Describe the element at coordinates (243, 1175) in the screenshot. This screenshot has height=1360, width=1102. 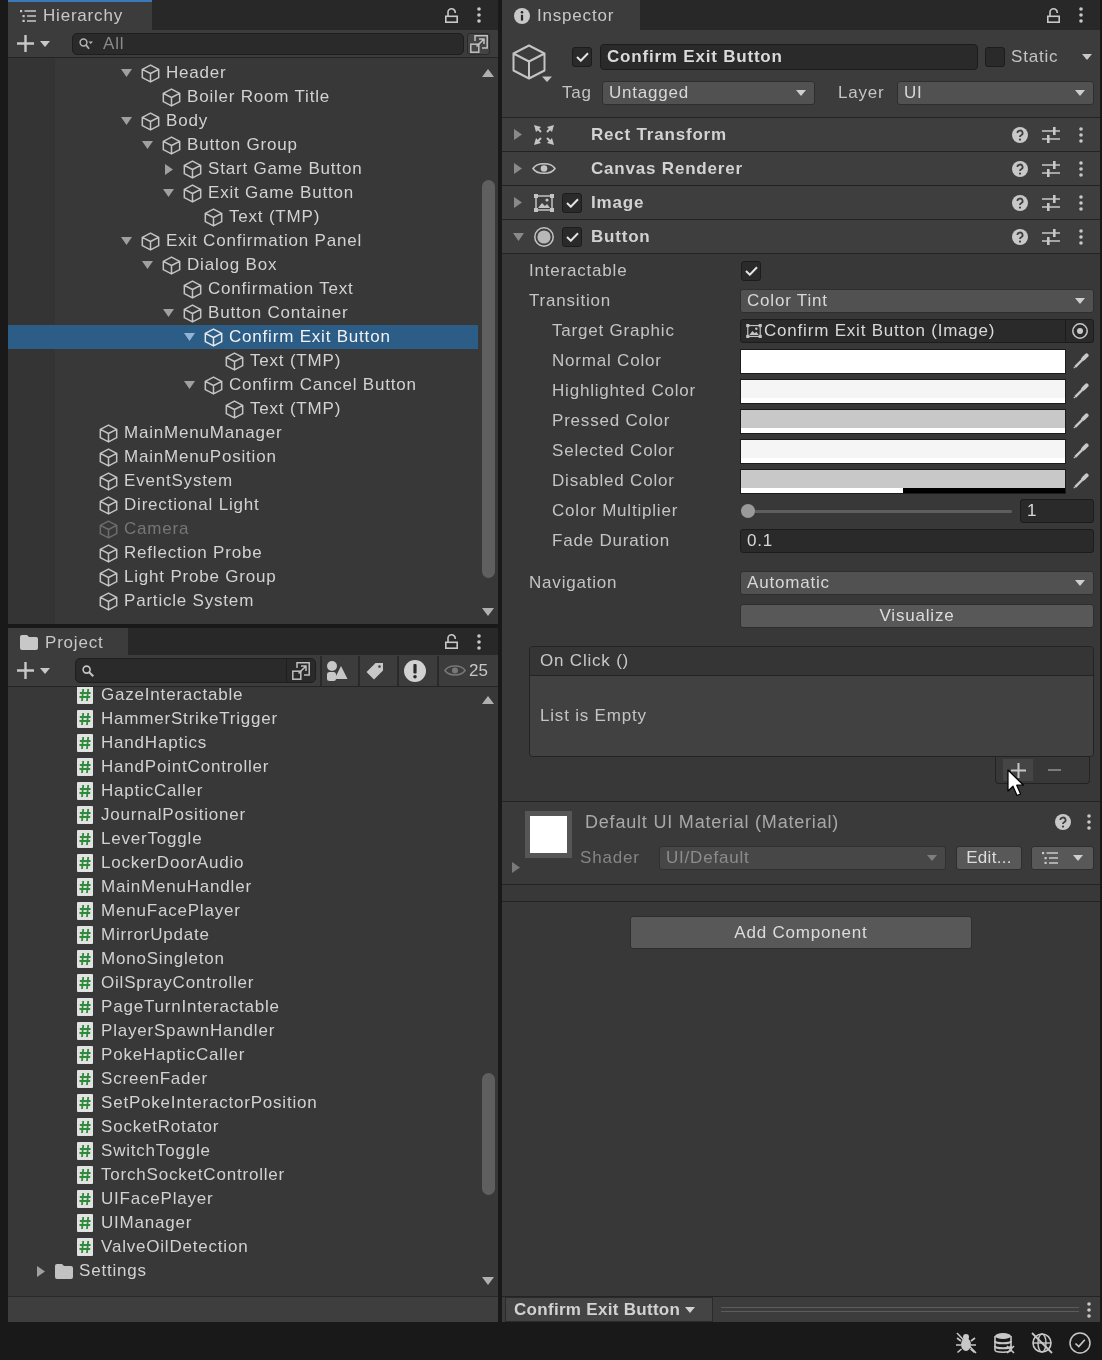
I see `file-item: TorchSocketController` at that location.